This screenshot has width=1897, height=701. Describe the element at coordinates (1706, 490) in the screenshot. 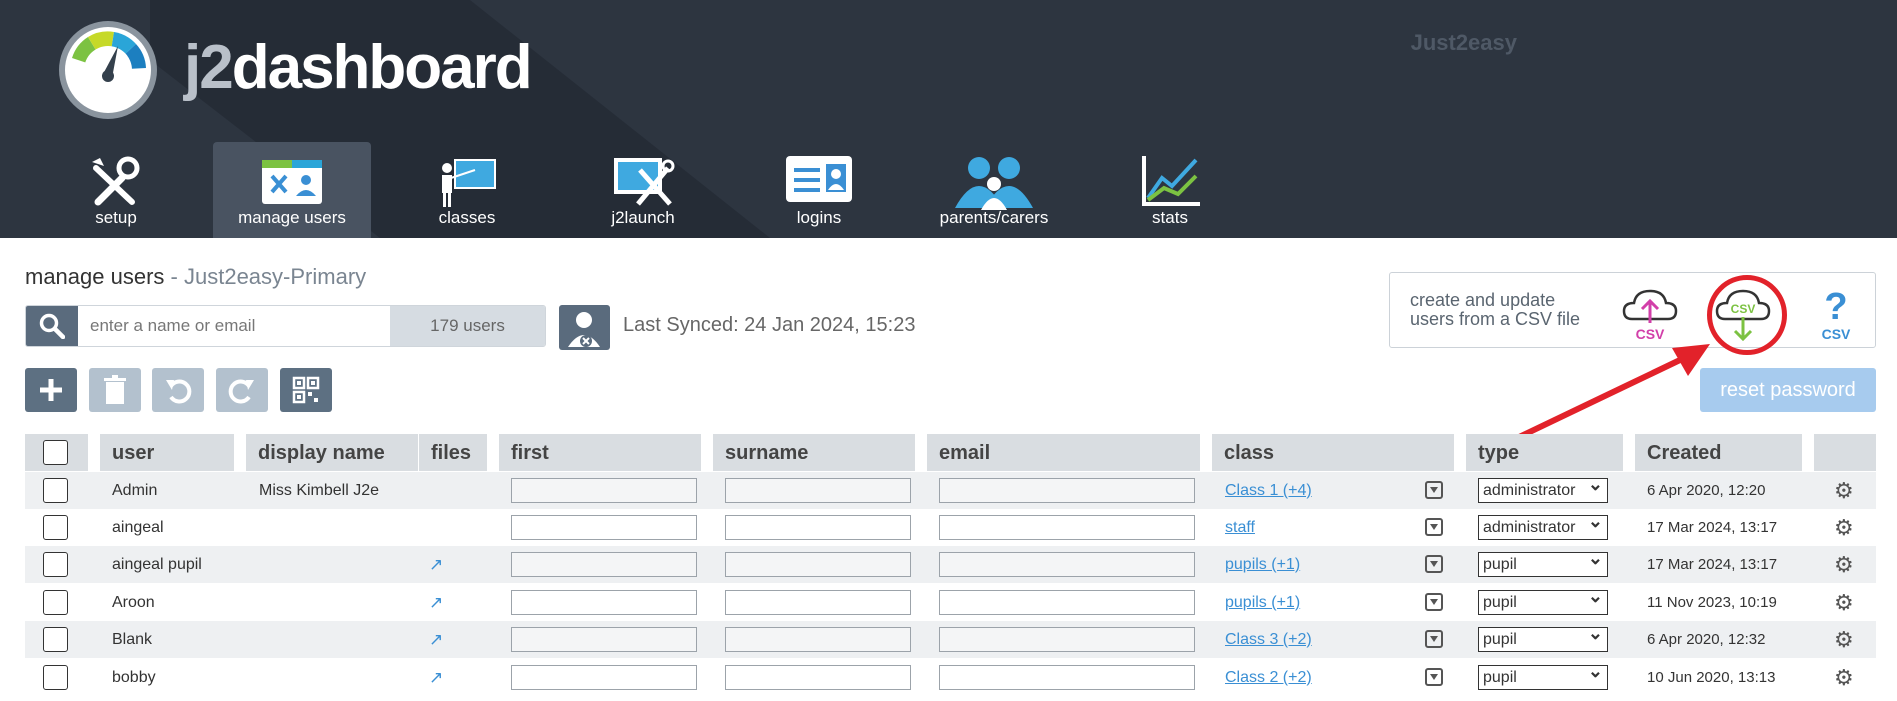

I see `created-date: 6 Apr 2020, 12:20` at that location.